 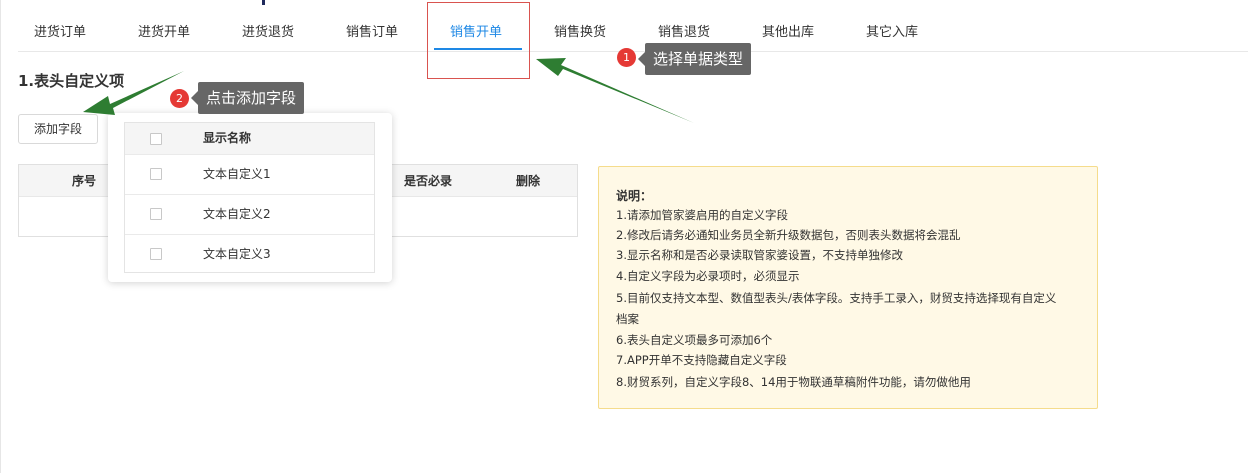 I want to click on left-edge, so click(x=0, y=236).